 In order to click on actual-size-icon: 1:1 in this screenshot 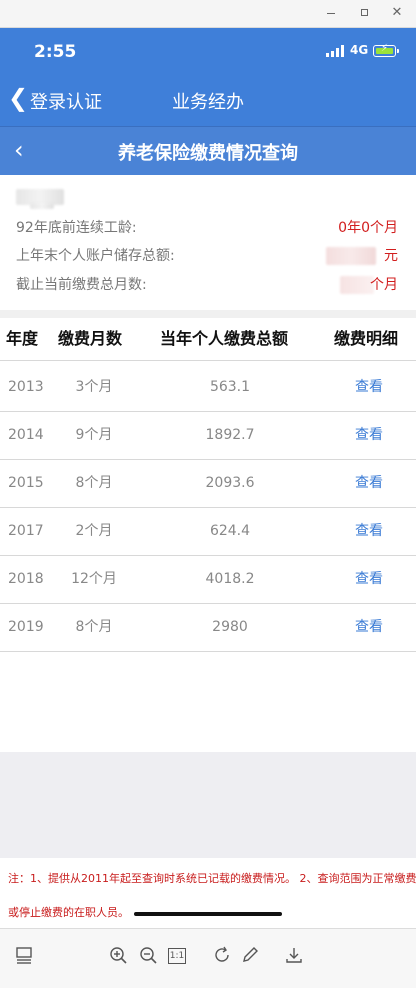, I will do `click(177, 956)`.